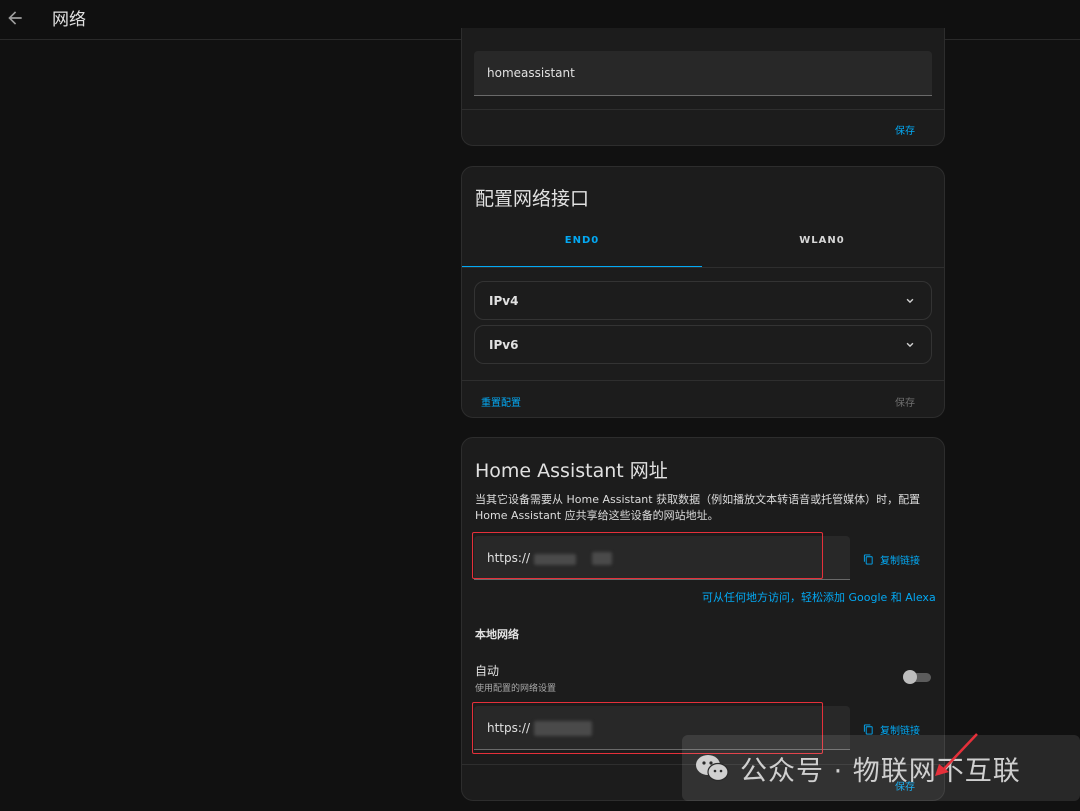 This screenshot has width=1080, height=811. Describe the element at coordinates (910, 677) in the screenshot. I see `toggle-knob` at that location.